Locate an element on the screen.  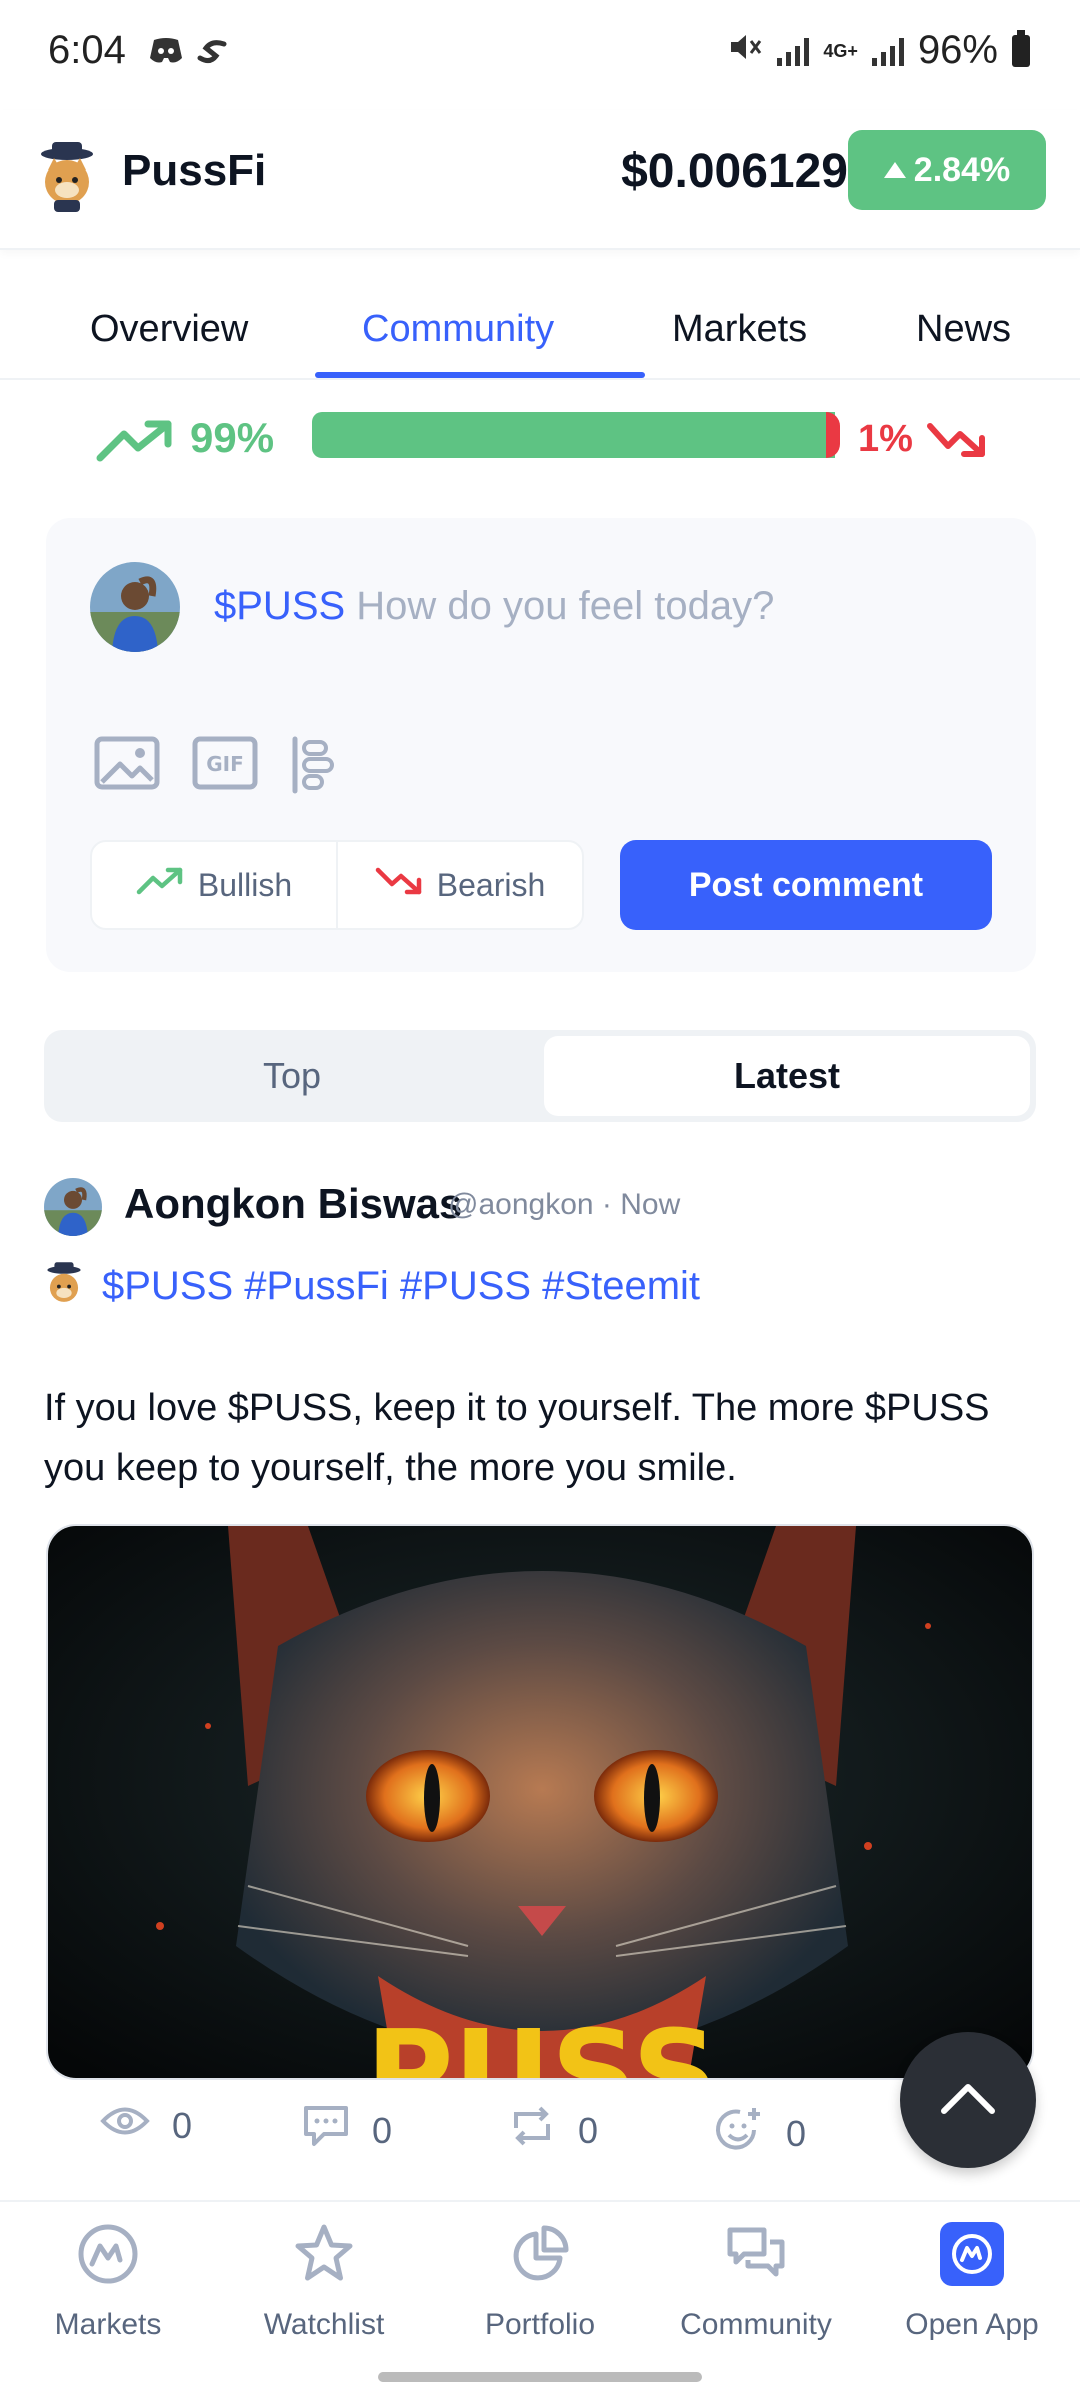
caret-up-icon is located at coordinates (894, 170).